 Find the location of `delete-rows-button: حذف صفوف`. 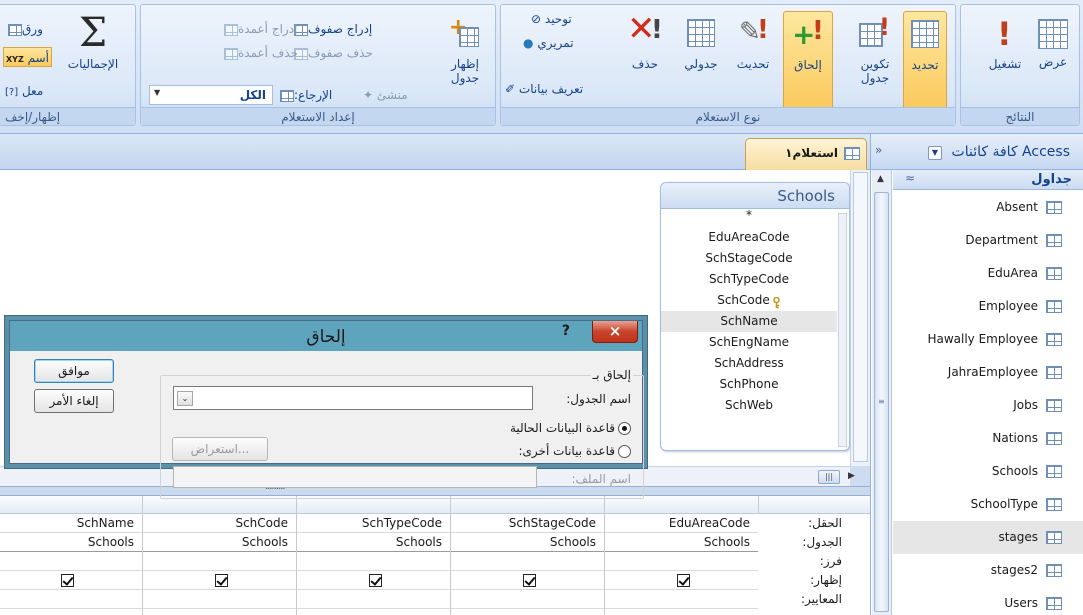

delete-rows-button: حذف صفوف is located at coordinates (332, 53).